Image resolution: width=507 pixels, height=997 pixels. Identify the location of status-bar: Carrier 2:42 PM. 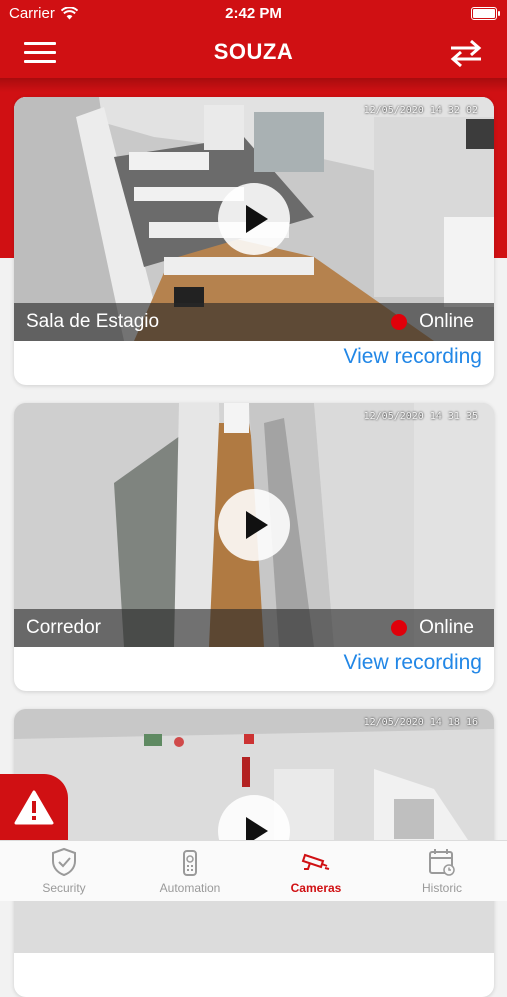
(253, 13).